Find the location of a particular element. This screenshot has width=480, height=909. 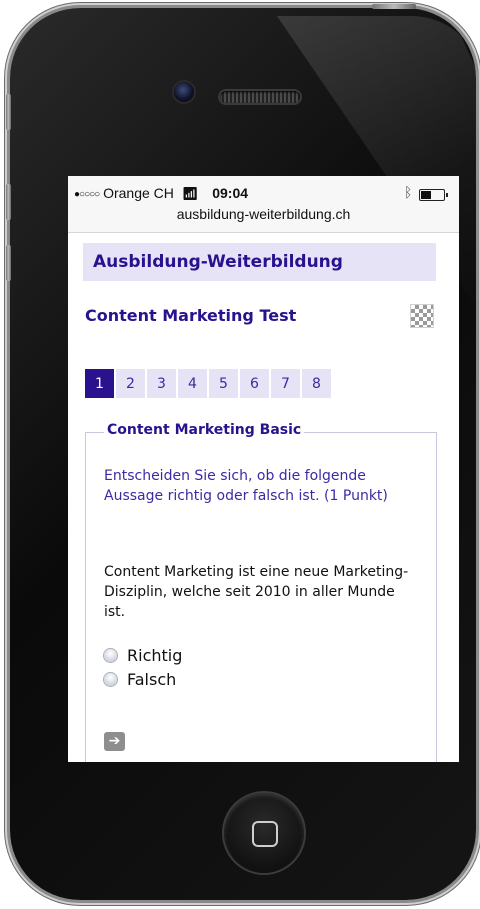

status-left: ●○○○○ Orange CH 📶︎ 09:04 is located at coordinates (161, 193).